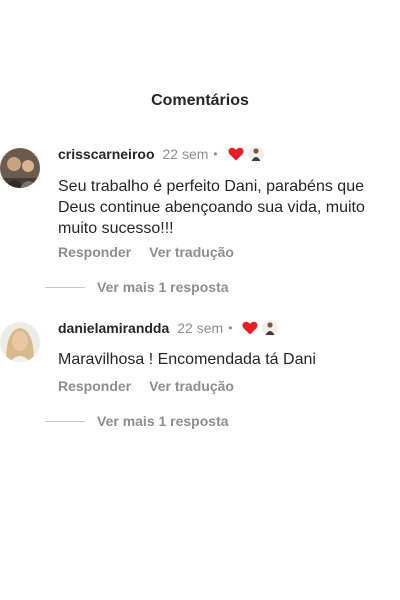 The height and width of the screenshot is (600, 400). I want to click on comment-text: Maravilhosa ! Encomendada tá Dani, so click(187, 359).